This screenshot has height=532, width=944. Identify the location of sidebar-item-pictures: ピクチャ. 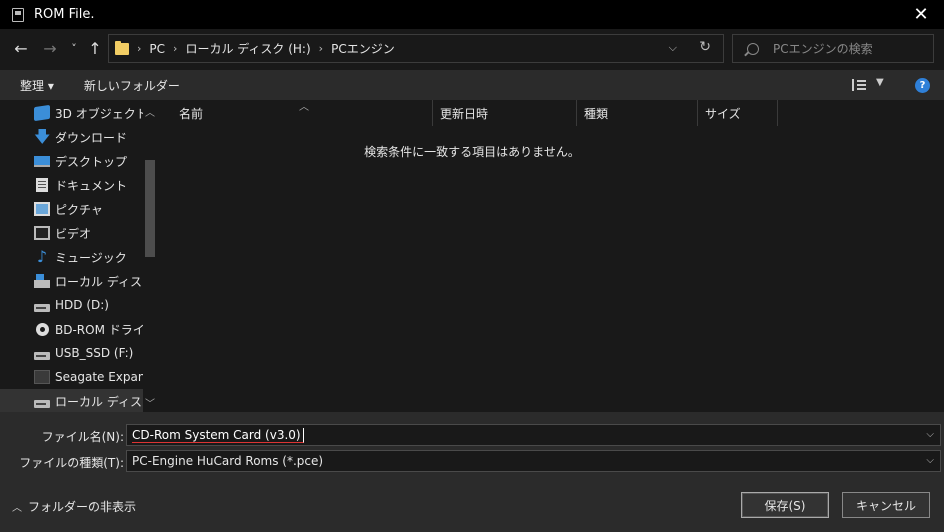
(71, 209).